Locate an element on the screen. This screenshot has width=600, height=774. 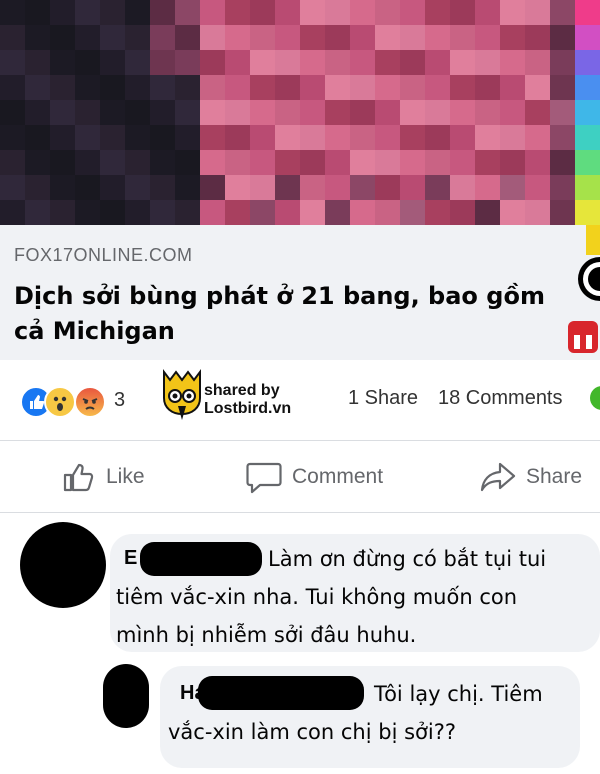
reaction-count: 3 is located at coordinates (119, 400).